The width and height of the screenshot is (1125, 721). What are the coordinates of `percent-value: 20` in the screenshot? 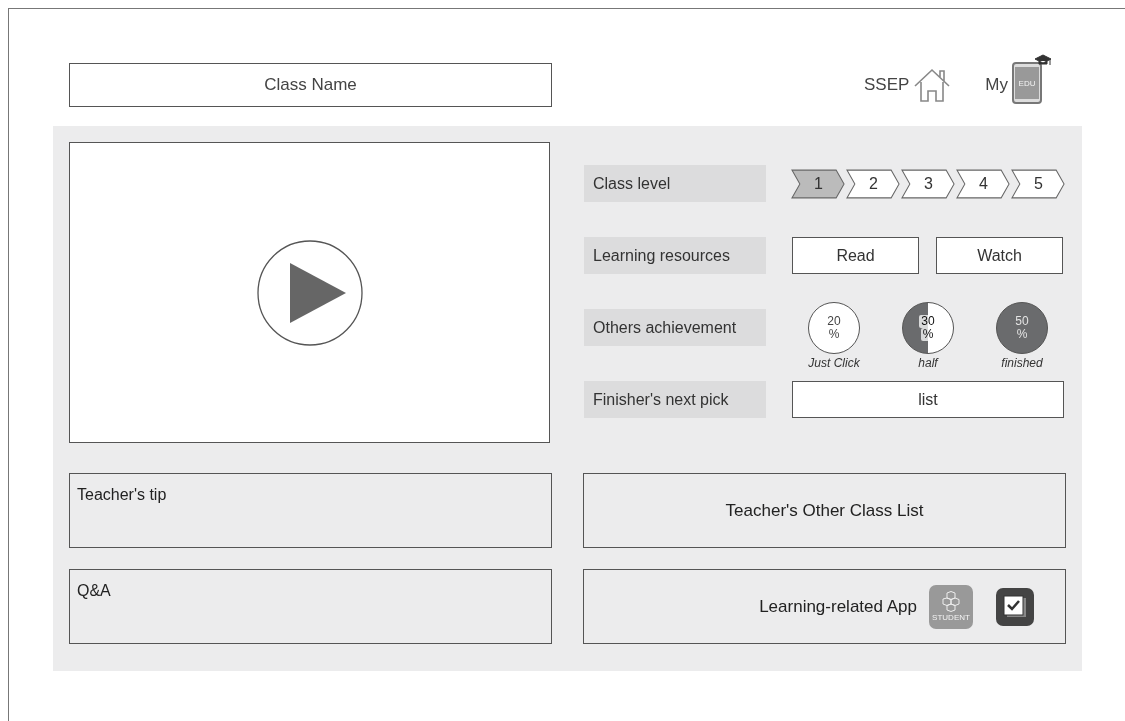 It's located at (834, 321).